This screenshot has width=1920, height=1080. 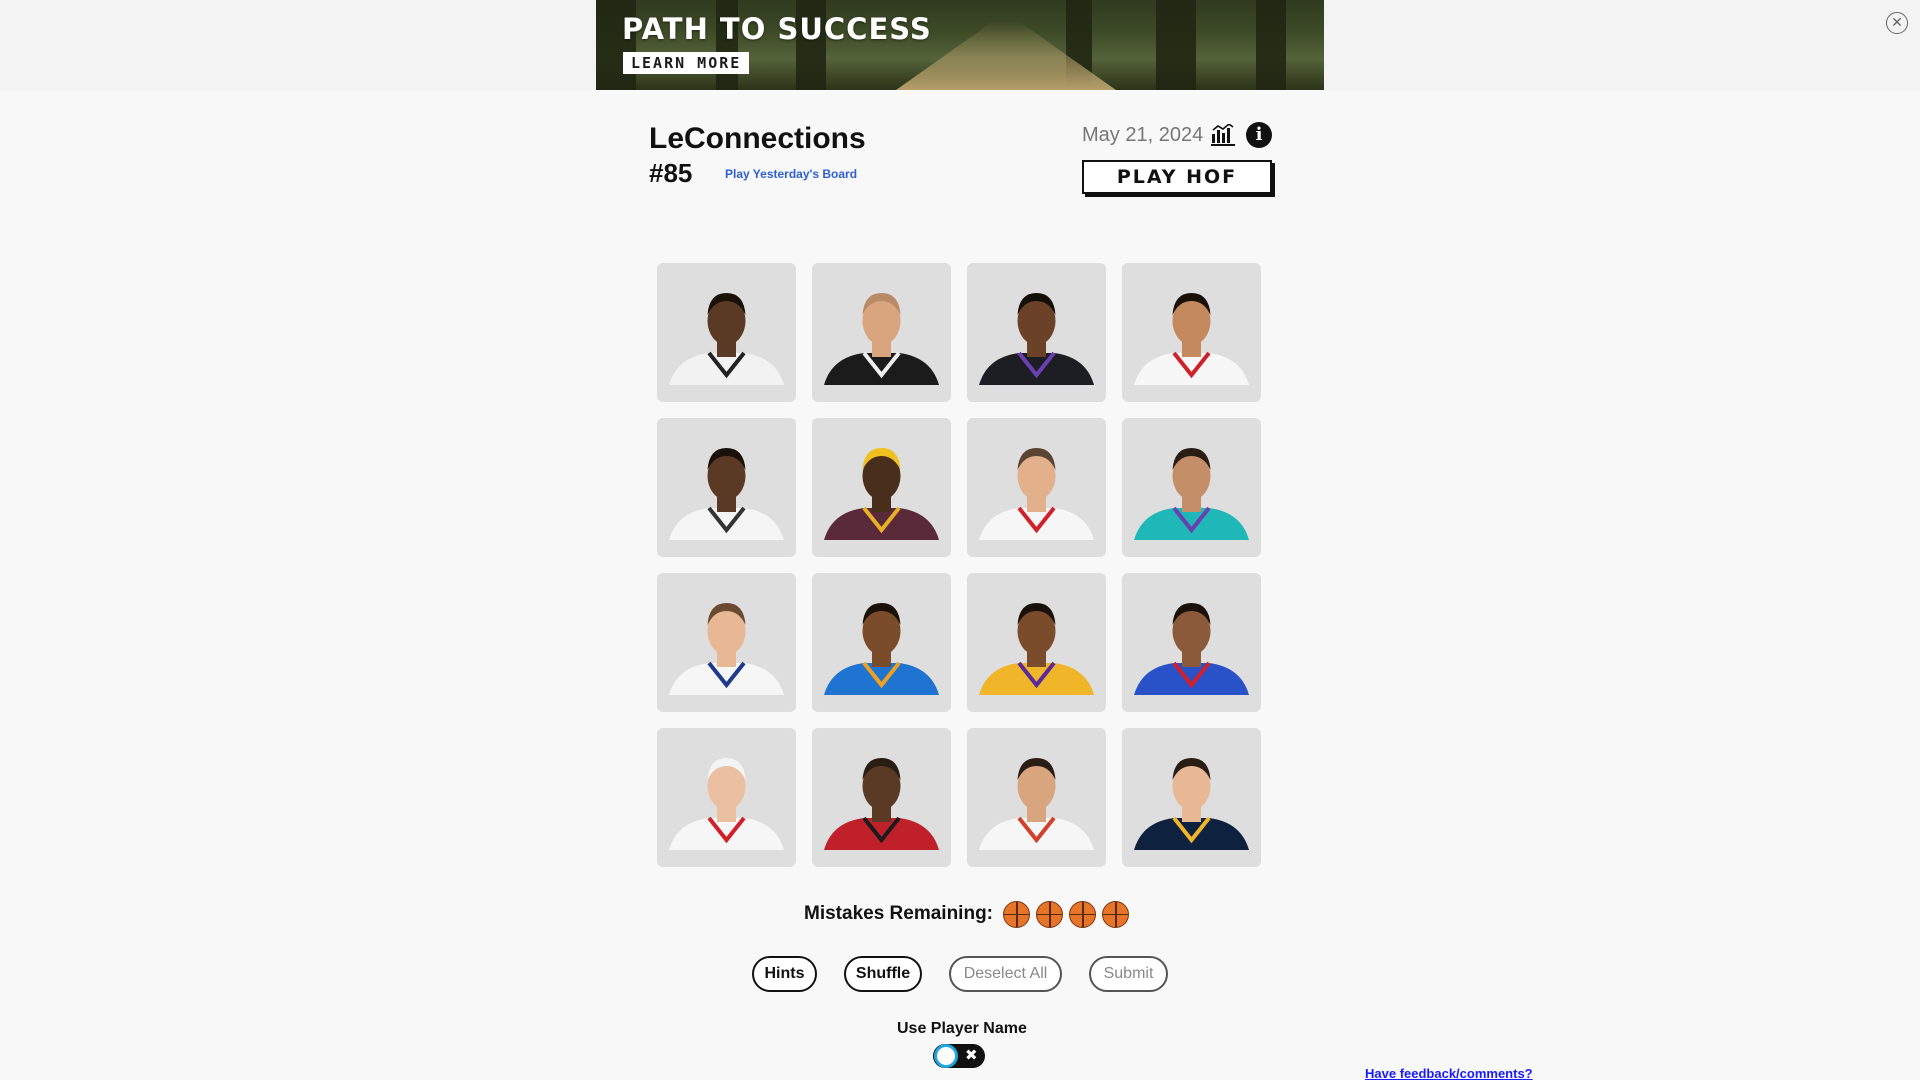 What do you see at coordinates (757, 138) in the screenshot?
I see `page-title: LeConnections` at bounding box center [757, 138].